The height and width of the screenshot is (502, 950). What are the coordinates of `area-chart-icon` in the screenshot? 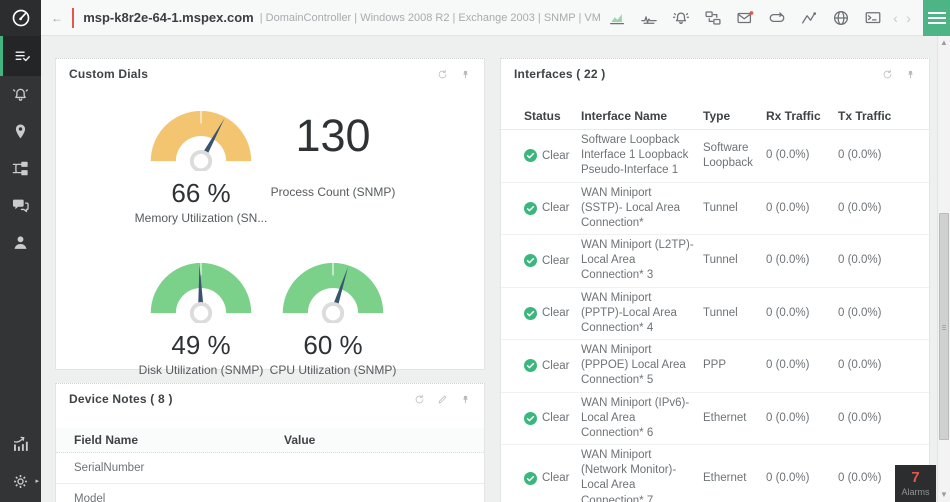 It's located at (617, 18).